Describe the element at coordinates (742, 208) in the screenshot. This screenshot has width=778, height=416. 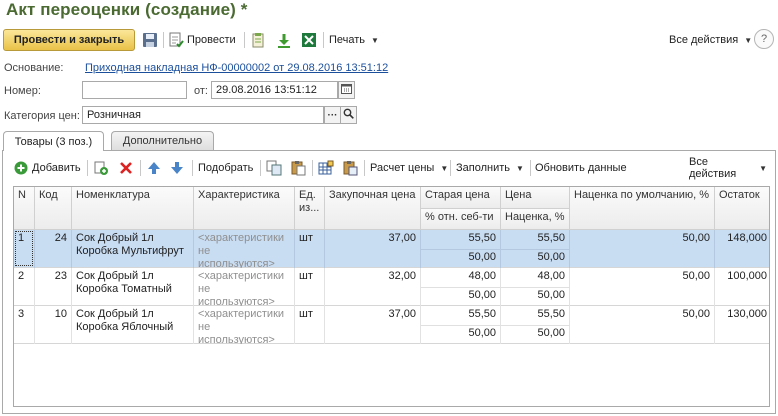
I see `header-stock: Остаток` at that location.